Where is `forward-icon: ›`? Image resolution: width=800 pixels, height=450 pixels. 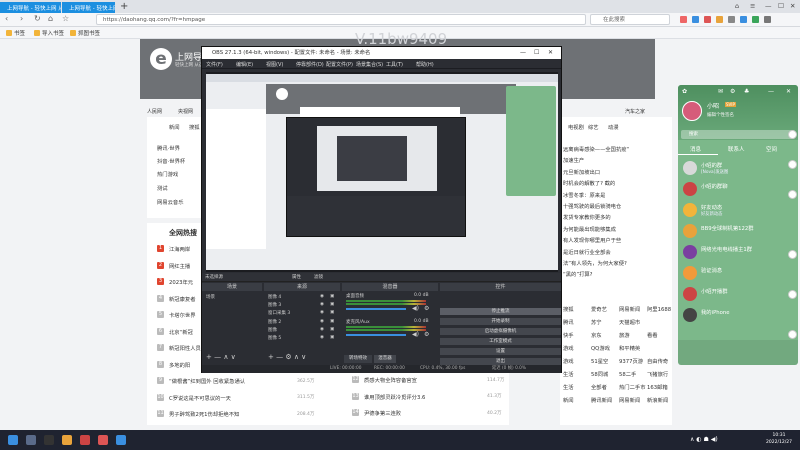 forward-icon: › is located at coordinates (21, 18).